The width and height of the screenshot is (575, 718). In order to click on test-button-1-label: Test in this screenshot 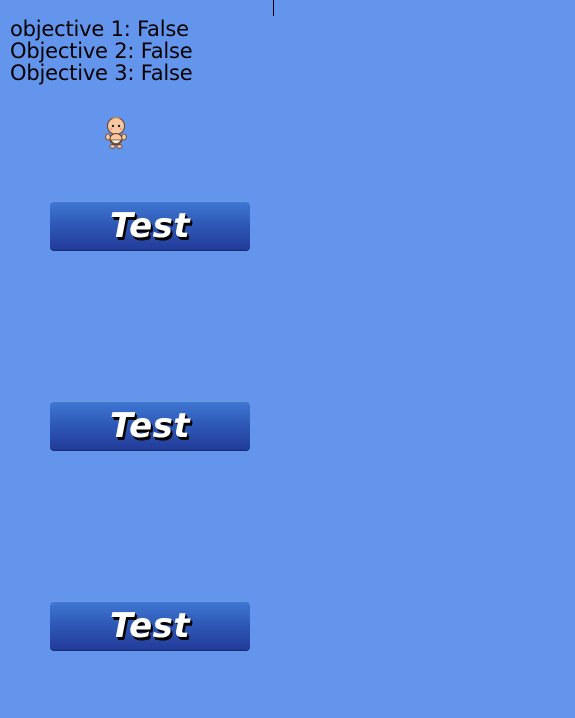, I will do `click(150, 226)`.